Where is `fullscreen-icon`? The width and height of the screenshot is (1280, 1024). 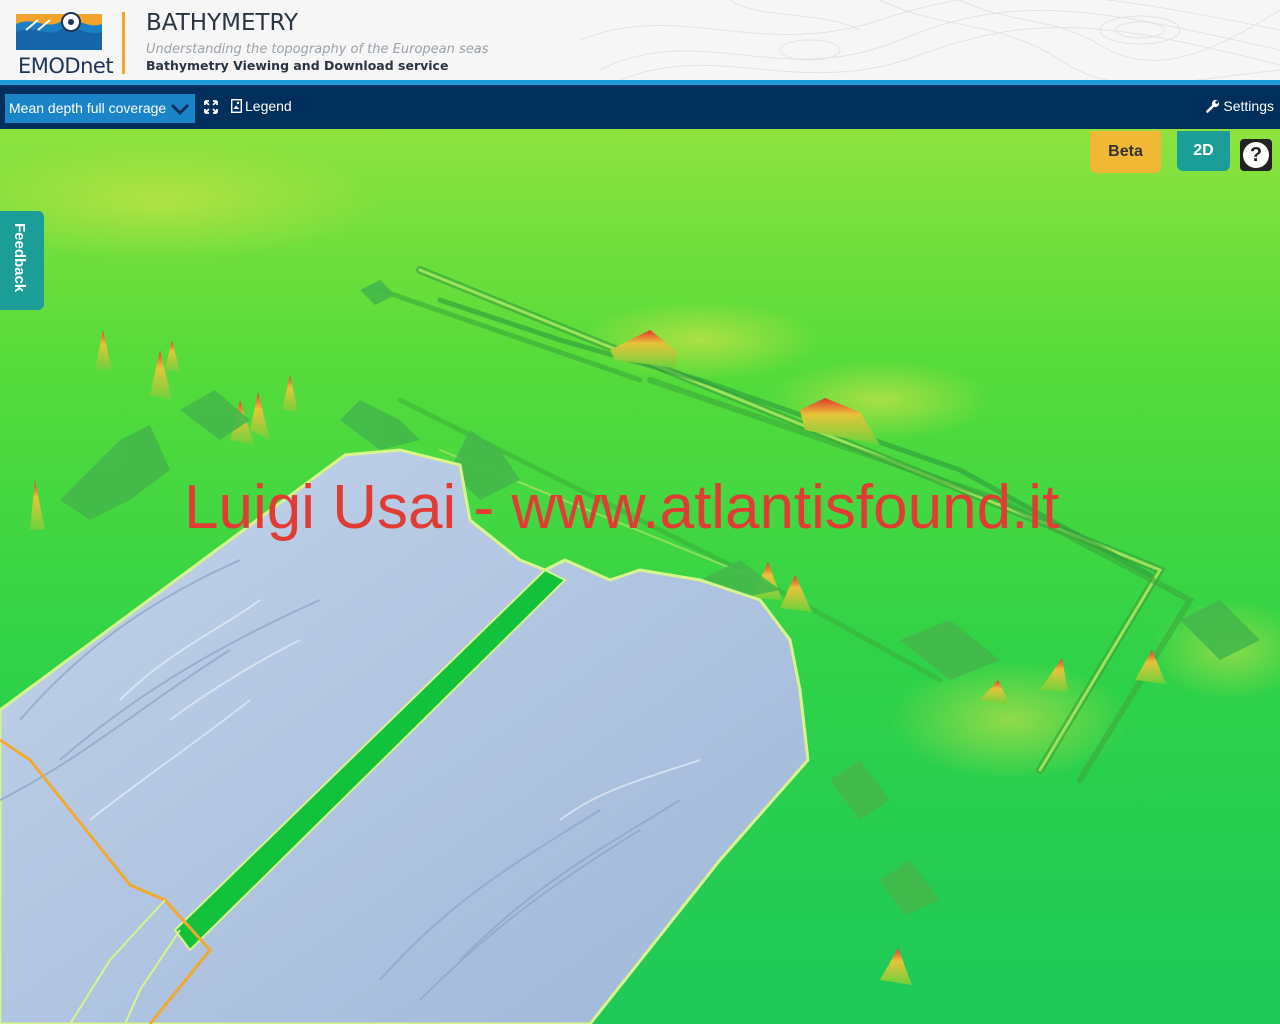 fullscreen-icon is located at coordinates (211, 107).